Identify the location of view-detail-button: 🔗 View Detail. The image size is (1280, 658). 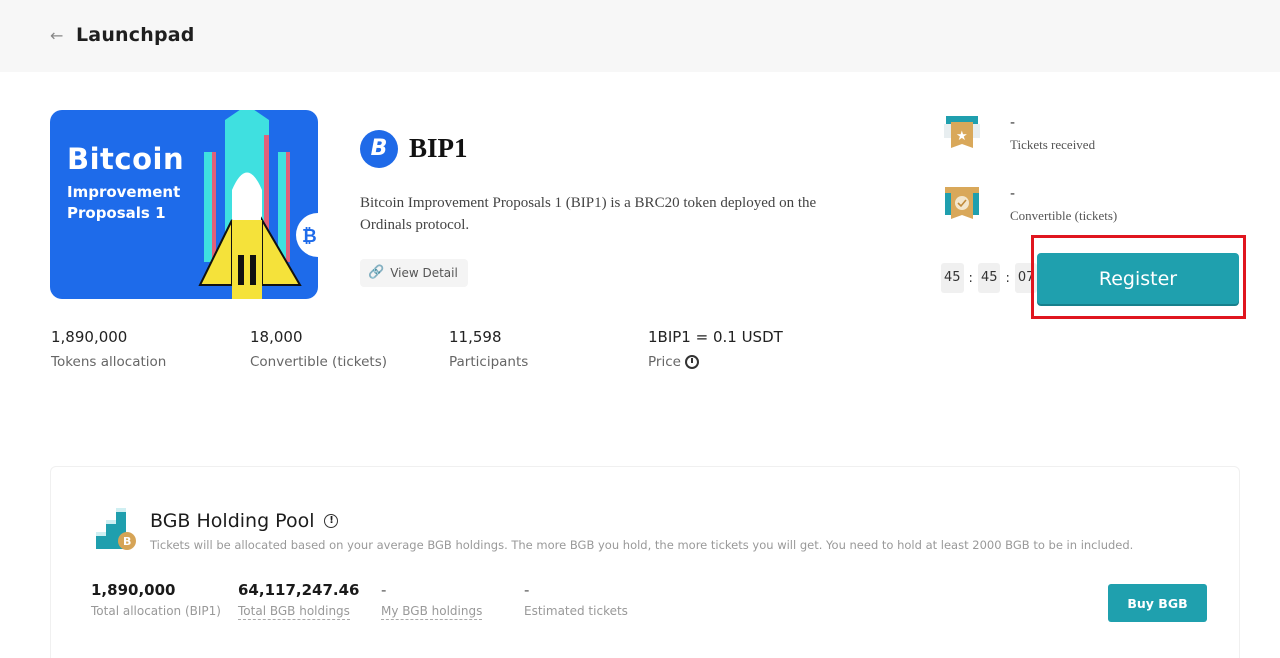
(414, 273).